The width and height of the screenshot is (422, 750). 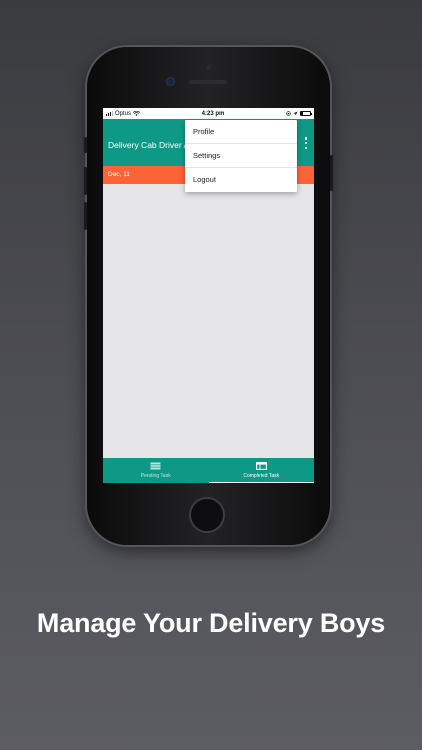 What do you see at coordinates (85, 181) in the screenshot?
I see `volume-up-button` at bounding box center [85, 181].